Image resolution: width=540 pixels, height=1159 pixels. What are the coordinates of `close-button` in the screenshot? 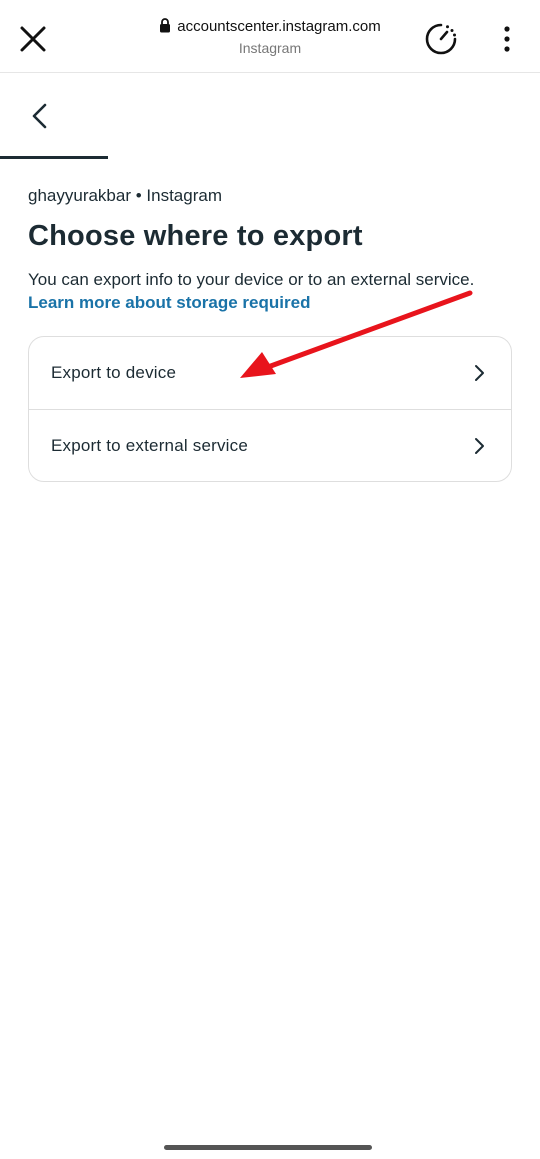 It's located at (33, 39).